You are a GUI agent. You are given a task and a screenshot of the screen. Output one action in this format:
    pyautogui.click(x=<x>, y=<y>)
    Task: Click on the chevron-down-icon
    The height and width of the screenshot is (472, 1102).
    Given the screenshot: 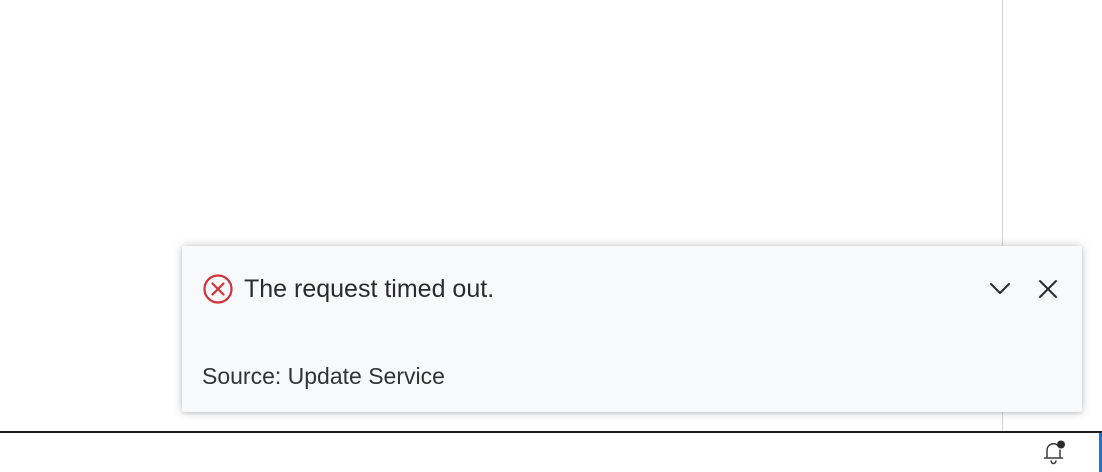 What is the action you would take?
    pyautogui.click(x=1000, y=288)
    